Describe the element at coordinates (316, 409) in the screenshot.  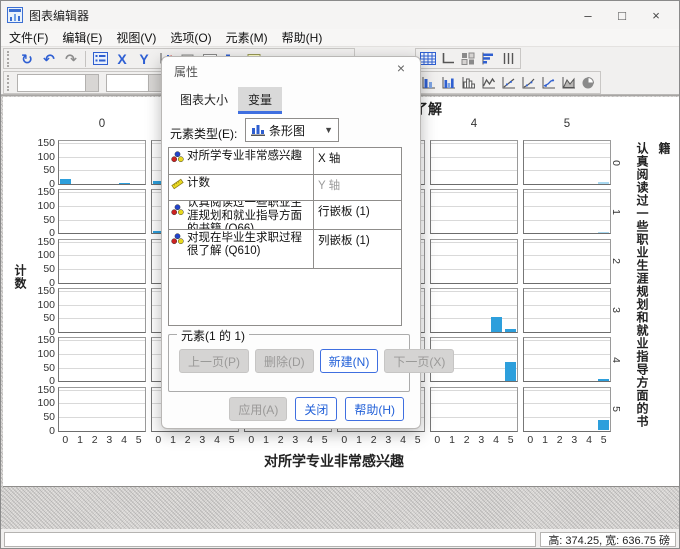
I see `close-button: 关闭` at that location.